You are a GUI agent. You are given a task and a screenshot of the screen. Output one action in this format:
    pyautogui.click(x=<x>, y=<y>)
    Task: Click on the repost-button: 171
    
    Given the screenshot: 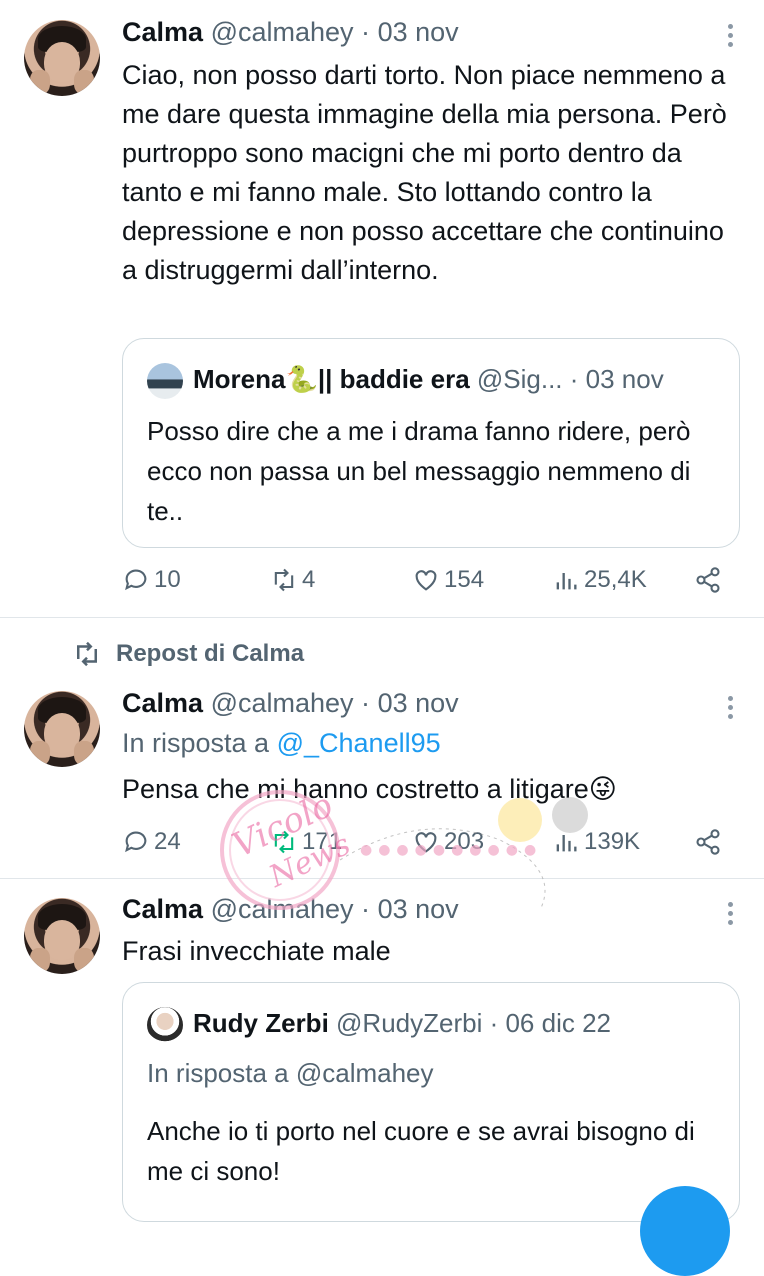 What is the action you would take?
    pyautogui.click(x=306, y=842)
    